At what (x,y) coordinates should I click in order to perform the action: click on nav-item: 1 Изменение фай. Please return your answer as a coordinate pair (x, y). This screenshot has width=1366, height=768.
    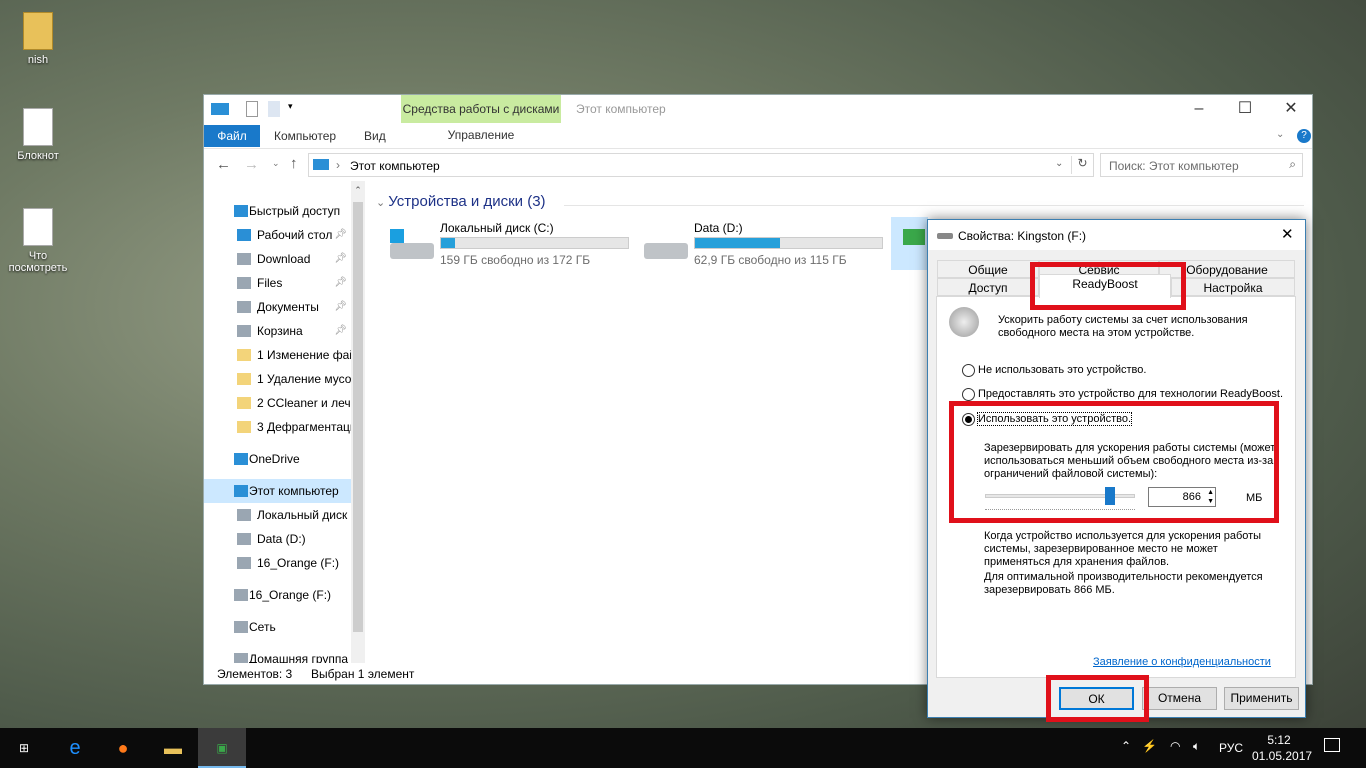
    Looking at the image, I should click on (277, 355).